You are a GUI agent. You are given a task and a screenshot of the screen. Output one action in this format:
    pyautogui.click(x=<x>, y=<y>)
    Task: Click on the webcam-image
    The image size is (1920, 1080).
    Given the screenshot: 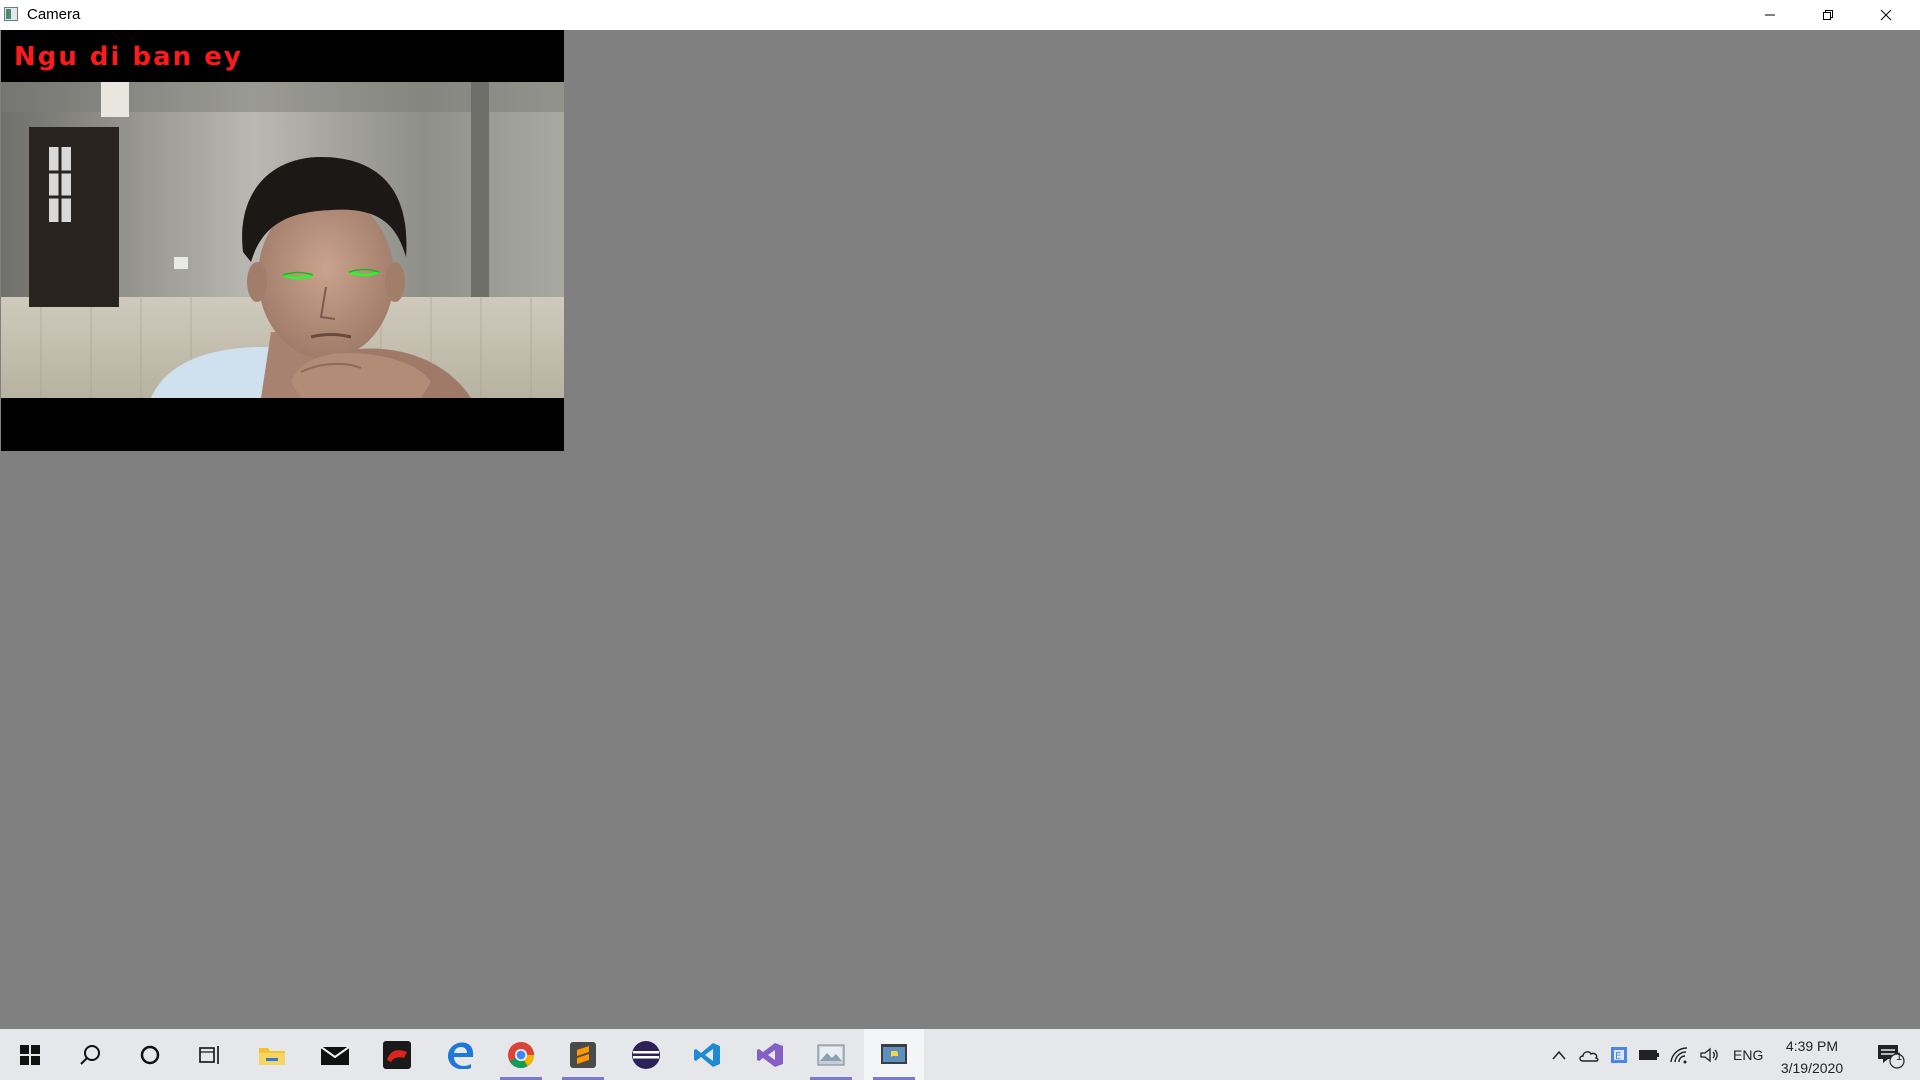 What is the action you would take?
    pyautogui.click(x=282, y=240)
    